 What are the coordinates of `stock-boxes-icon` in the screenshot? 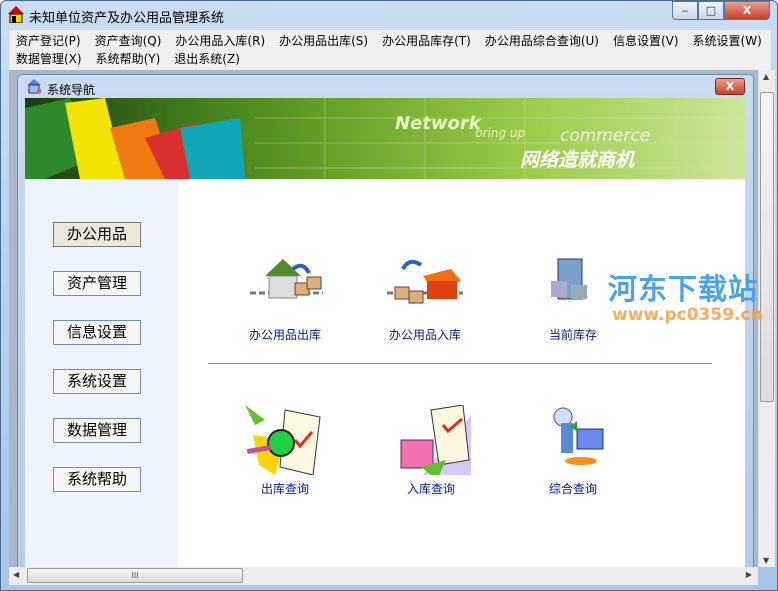 It's located at (569, 279).